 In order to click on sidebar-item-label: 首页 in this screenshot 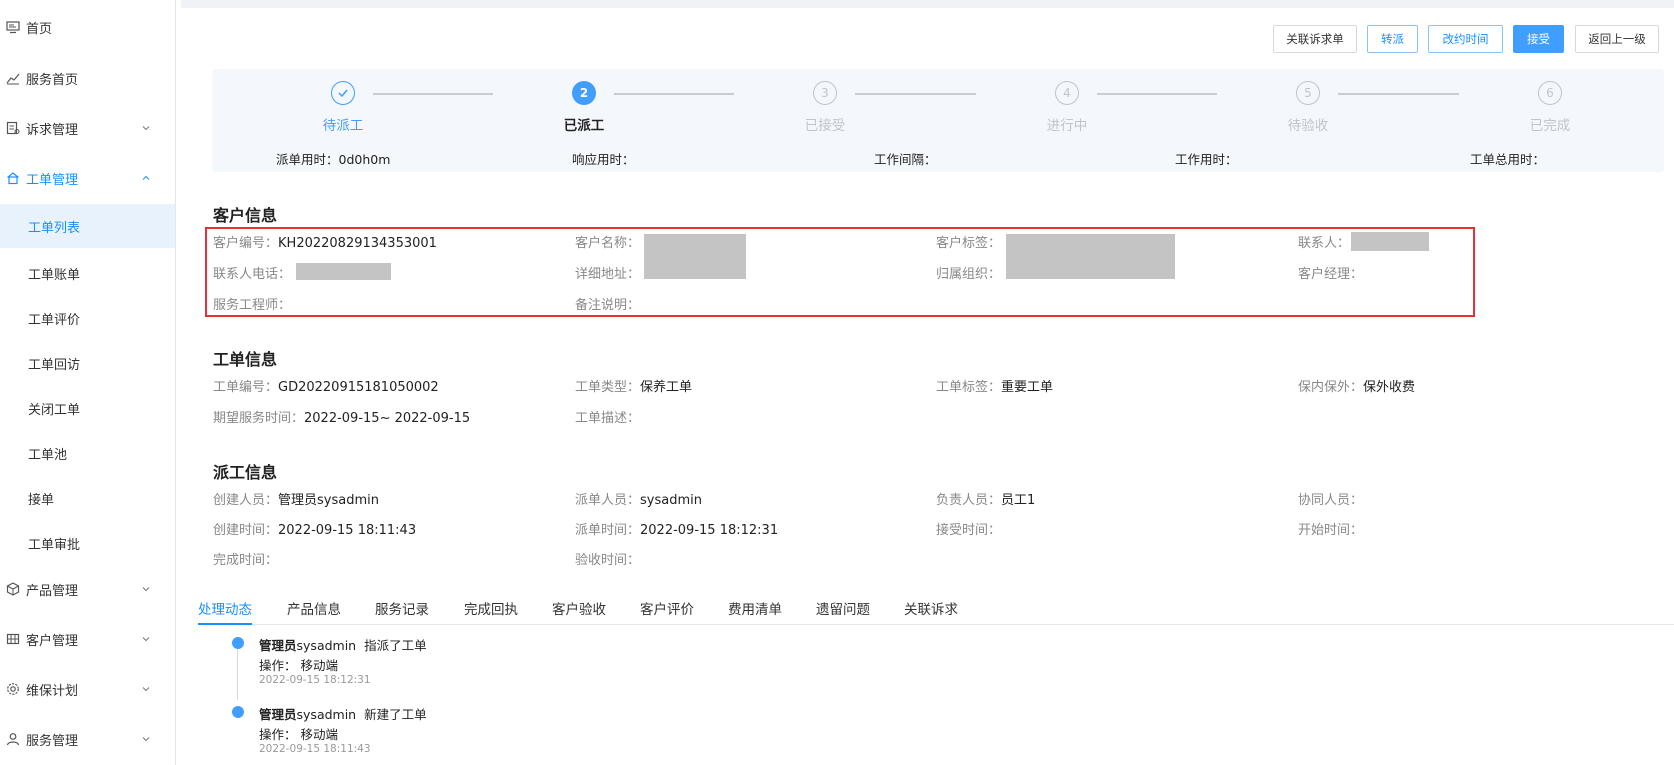, I will do `click(39, 29)`.